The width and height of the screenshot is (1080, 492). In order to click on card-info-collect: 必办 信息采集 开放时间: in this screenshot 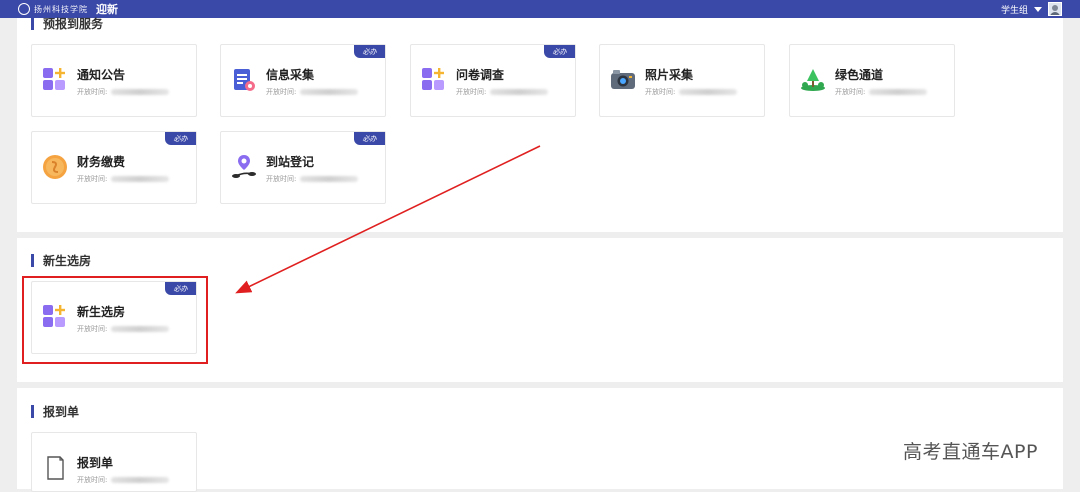, I will do `click(303, 80)`.